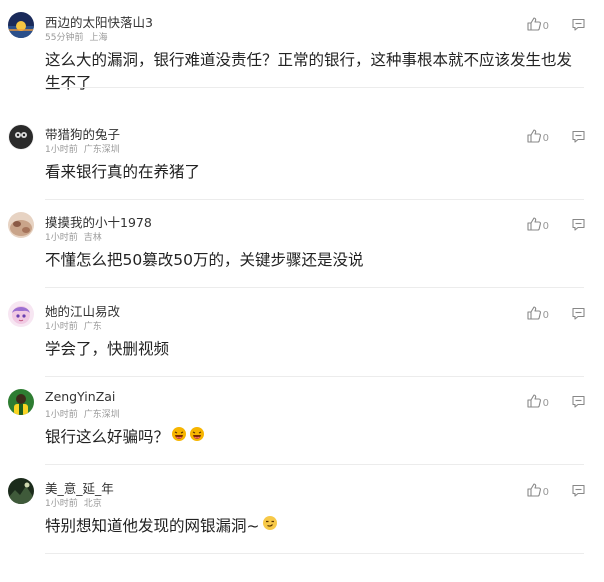  What do you see at coordinates (123, 172) in the screenshot?
I see `comment-text: 看来银行真的在养猪了` at bounding box center [123, 172].